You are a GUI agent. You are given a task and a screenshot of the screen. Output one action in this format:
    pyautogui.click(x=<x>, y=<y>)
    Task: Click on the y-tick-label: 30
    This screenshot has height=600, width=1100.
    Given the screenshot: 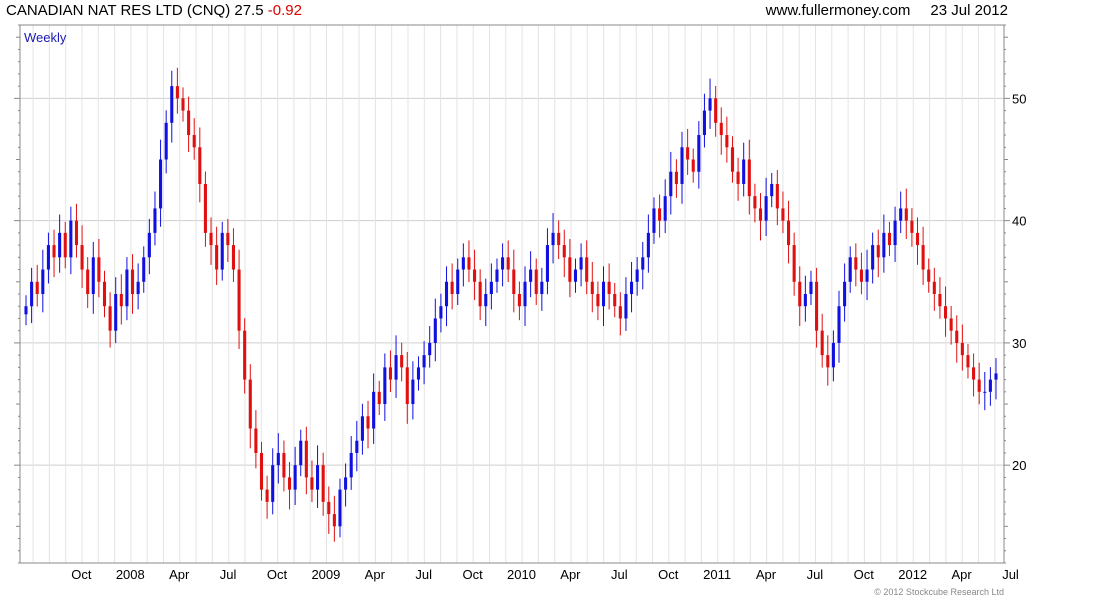 What is the action you would take?
    pyautogui.click(x=1019, y=343)
    